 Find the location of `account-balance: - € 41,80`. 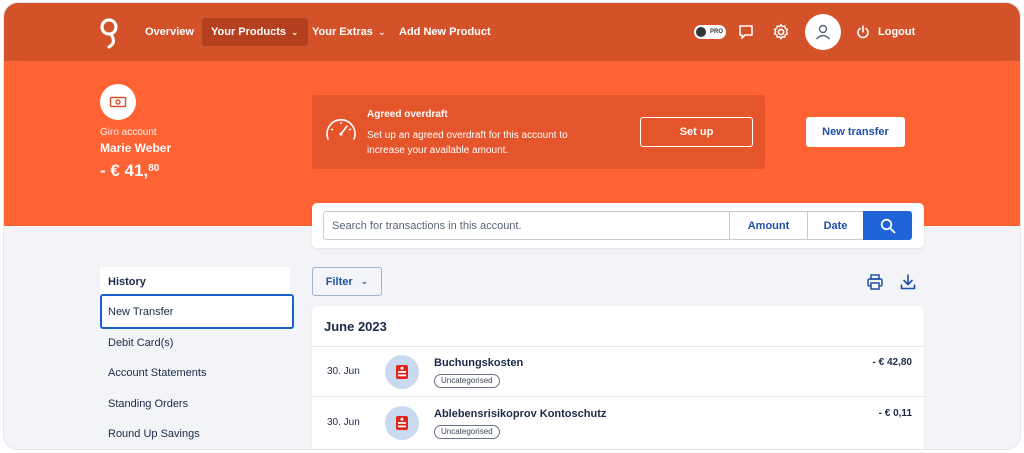

account-balance: - € 41,80 is located at coordinates (129, 171).